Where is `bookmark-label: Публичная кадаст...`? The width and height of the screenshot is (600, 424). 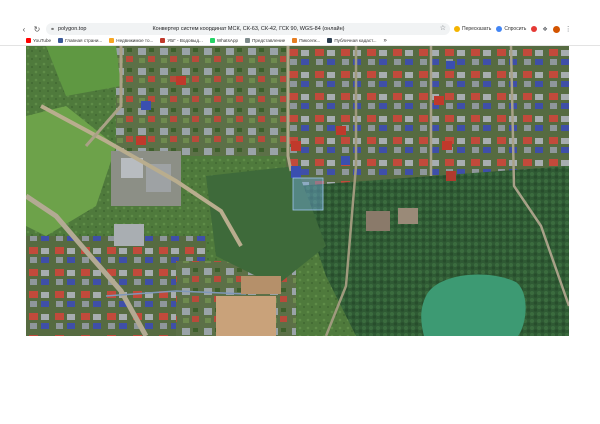
bookmark-label: Публичная кадаст... is located at coordinates (355, 40).